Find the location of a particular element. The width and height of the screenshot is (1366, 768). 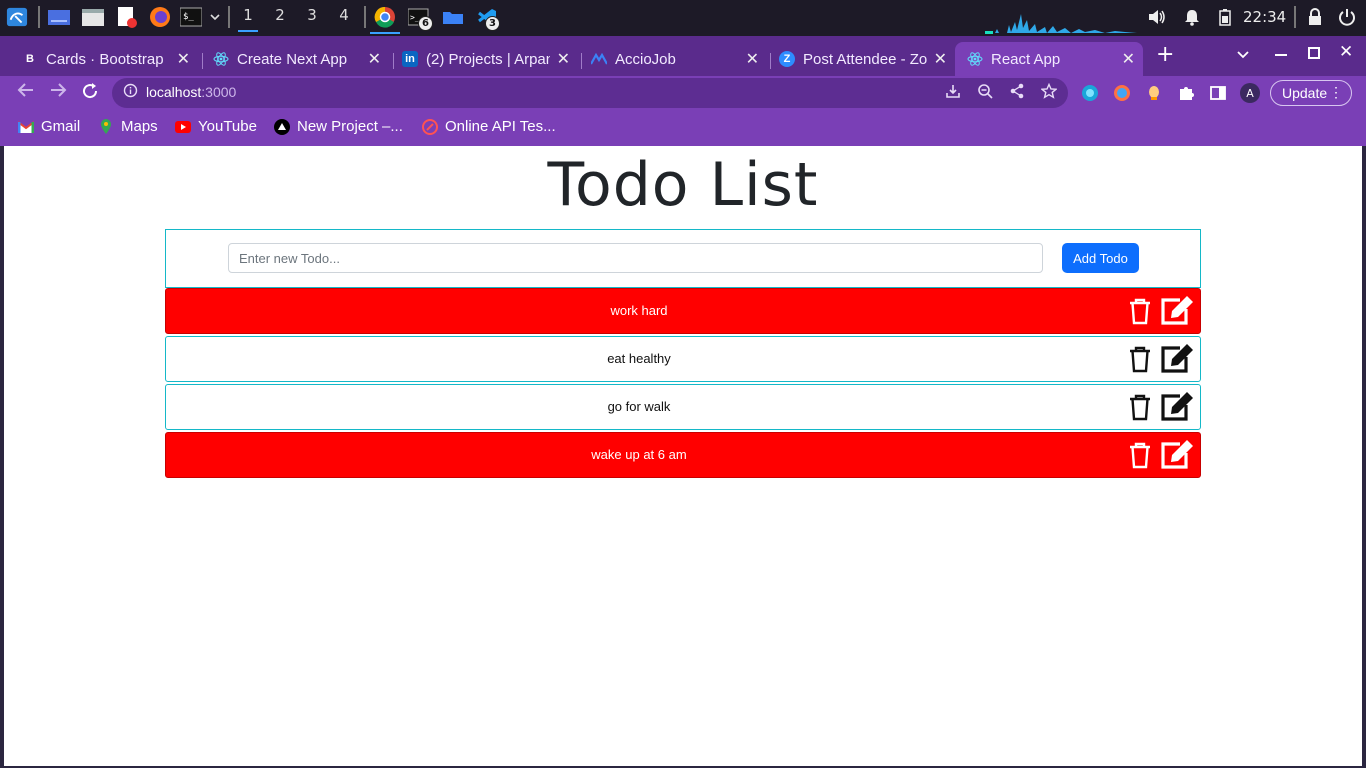

tab-title: Post Attendee - Zo is located at coordinates (865, 59).